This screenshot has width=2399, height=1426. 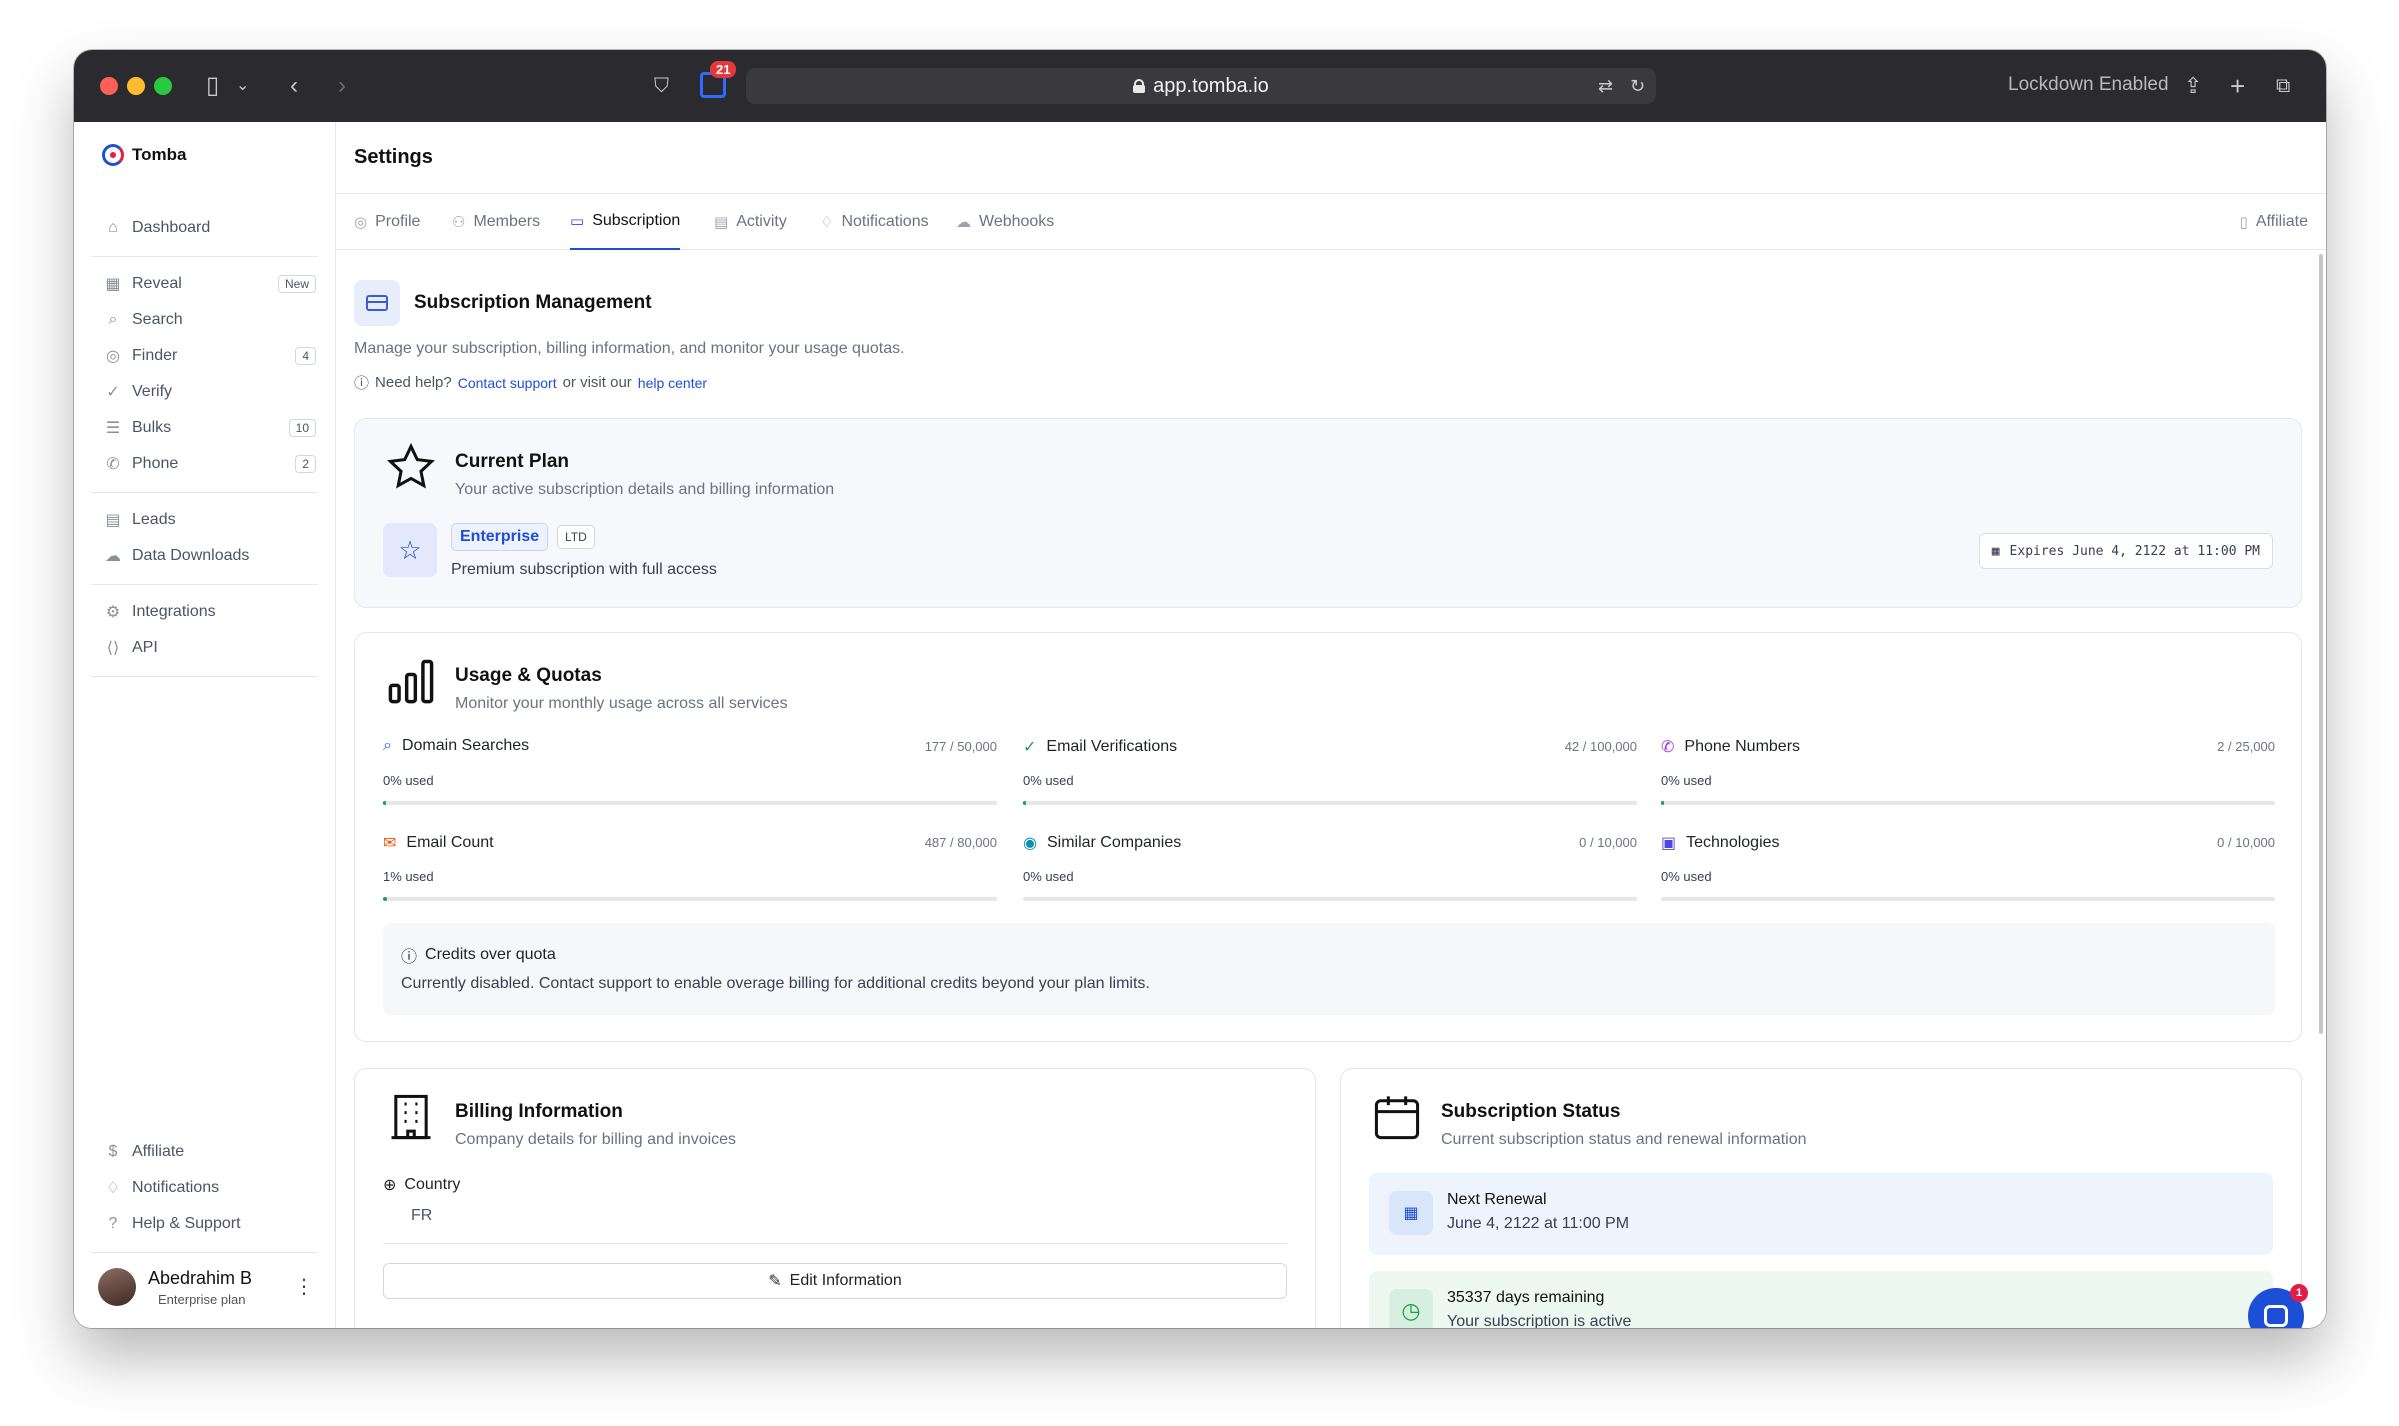 I want to click on tab-webhooks: ☁ Webhooks, so click(x=1005, y=222).